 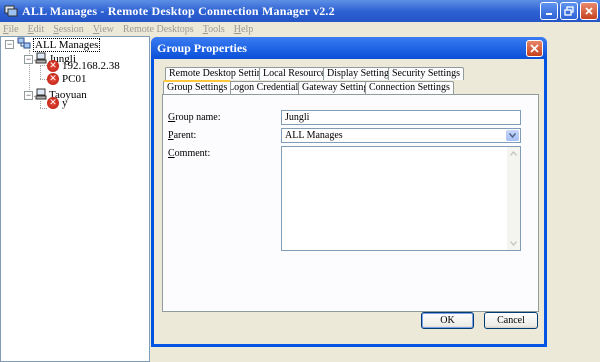 I want to click on tab-display-settings: Display Settings, so click(x=360, y=73).